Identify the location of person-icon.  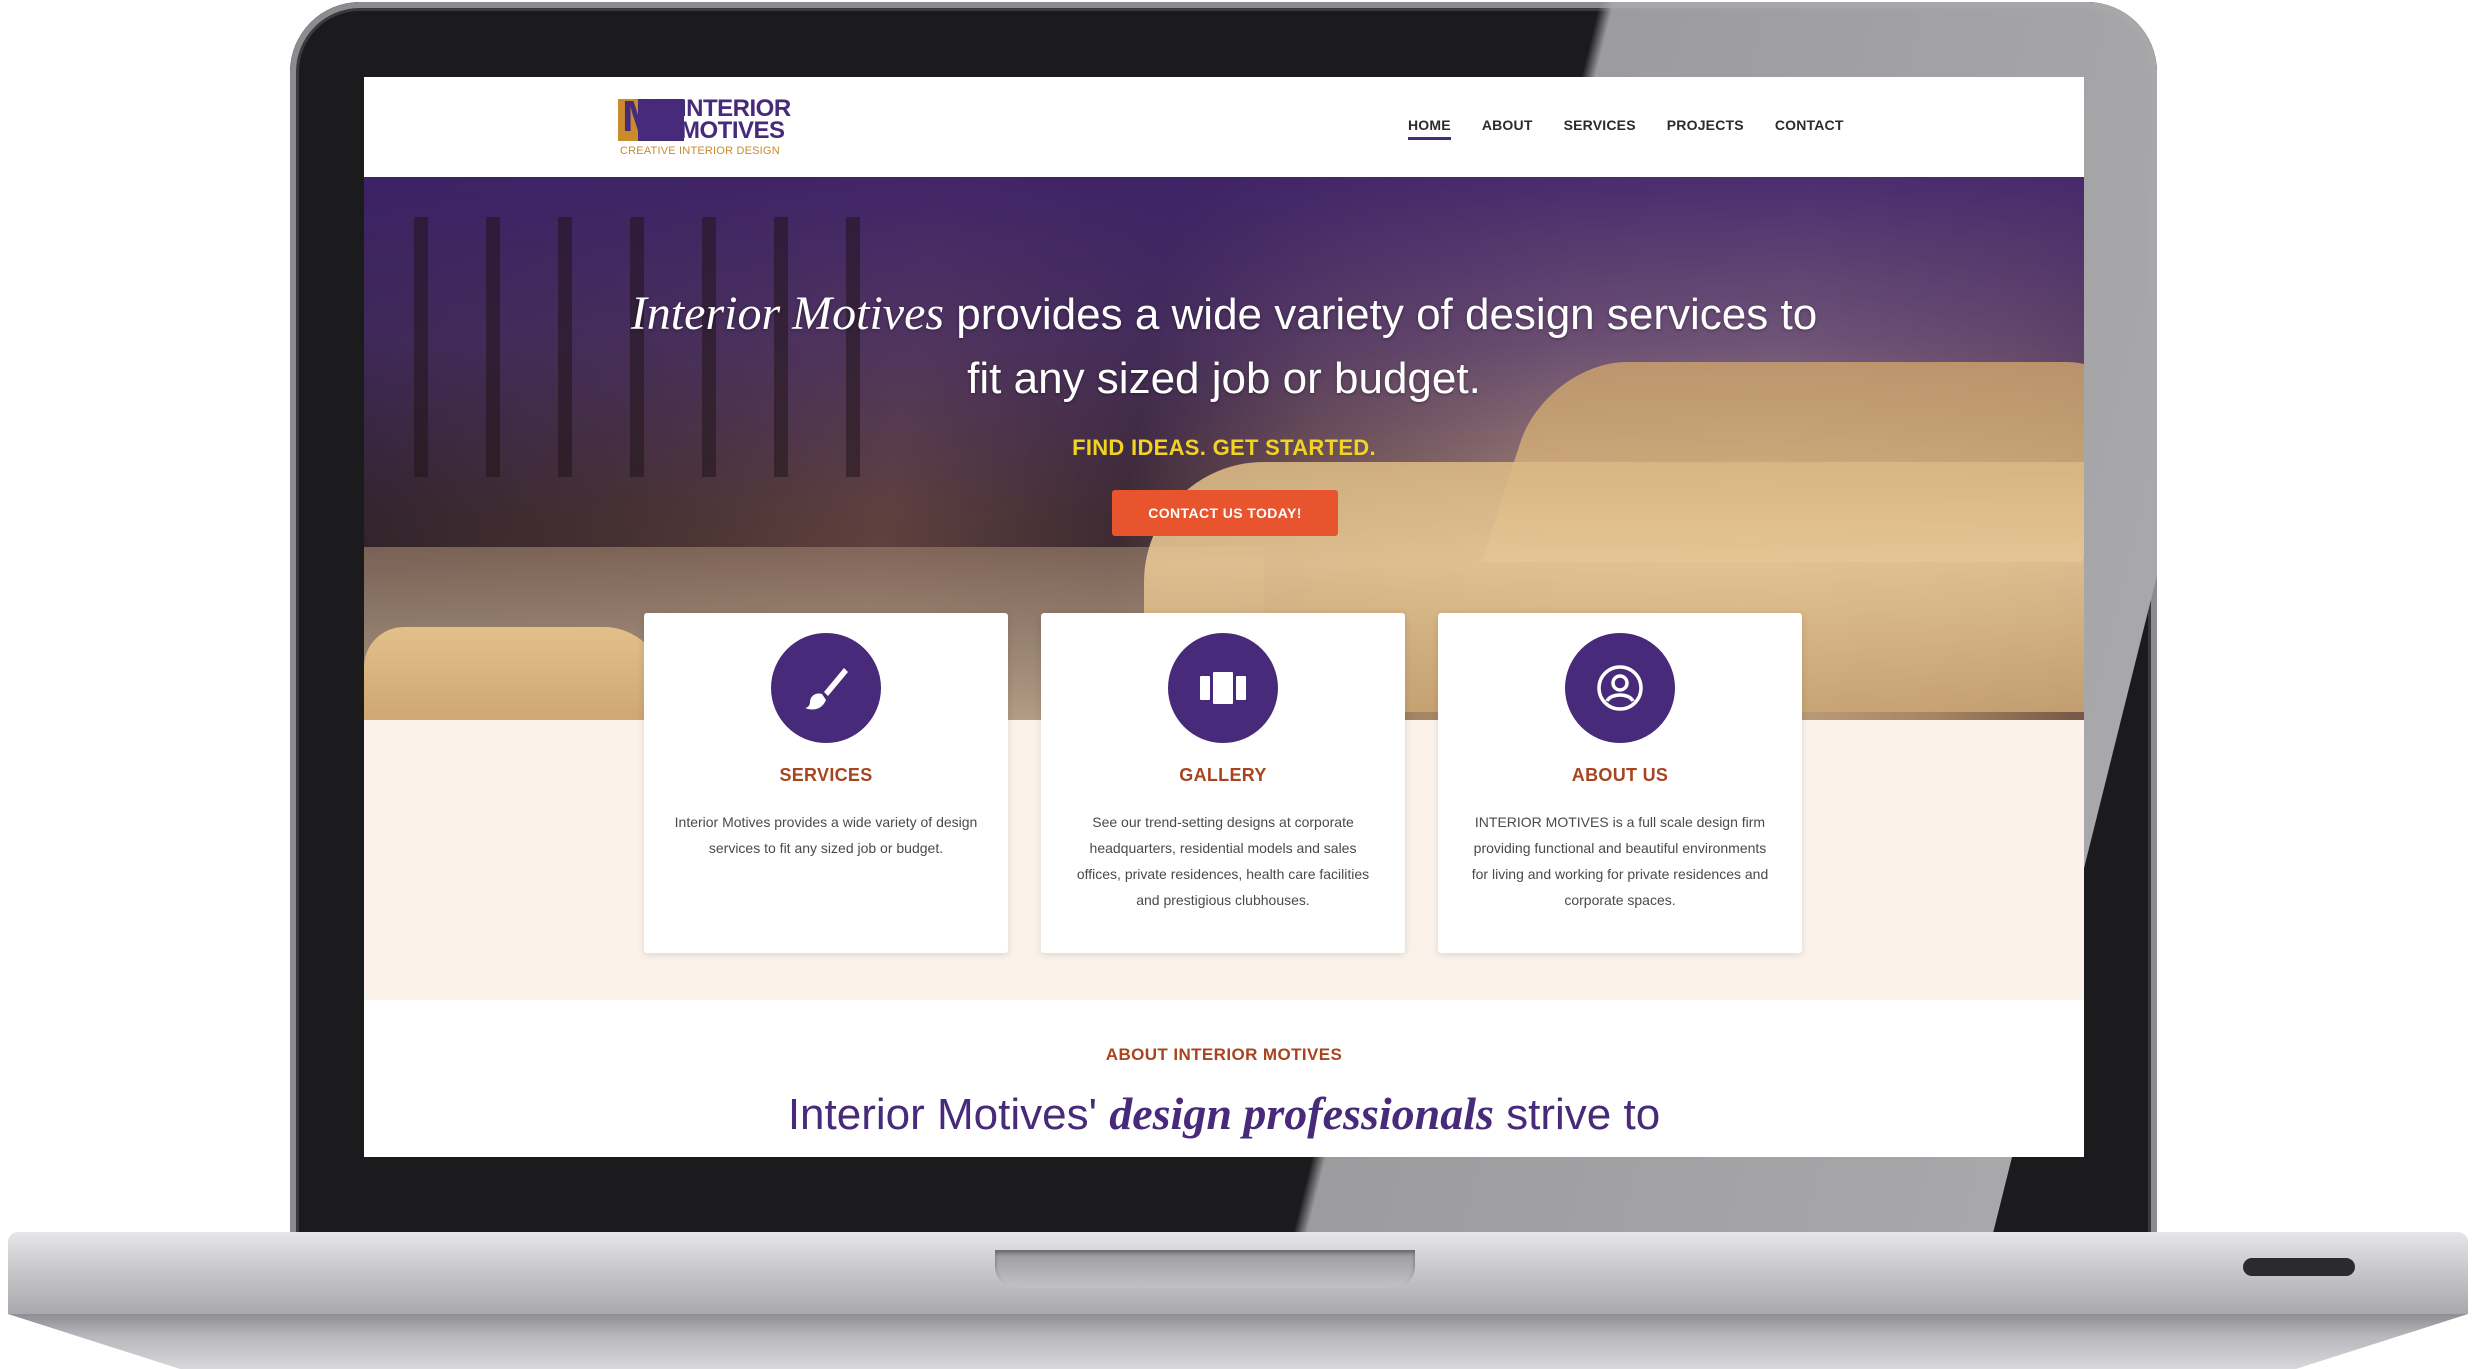
(1620, 688).